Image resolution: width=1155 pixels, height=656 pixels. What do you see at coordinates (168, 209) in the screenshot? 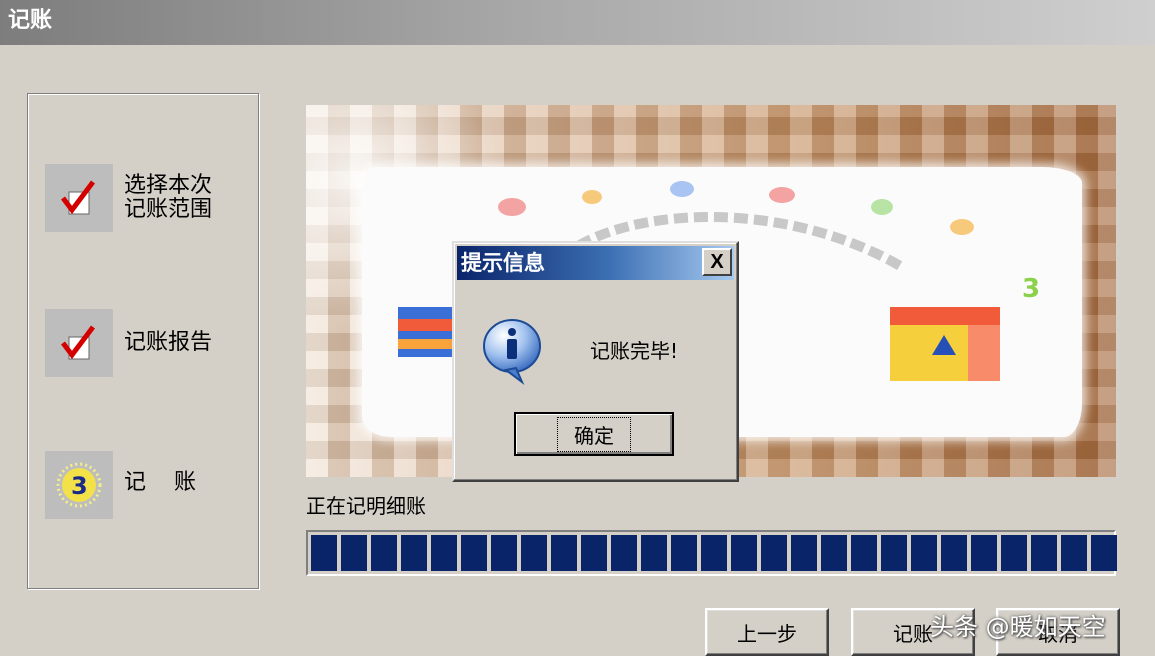
I see `step-select-range-line2: 记账范围` at bounding box center [168, 209].